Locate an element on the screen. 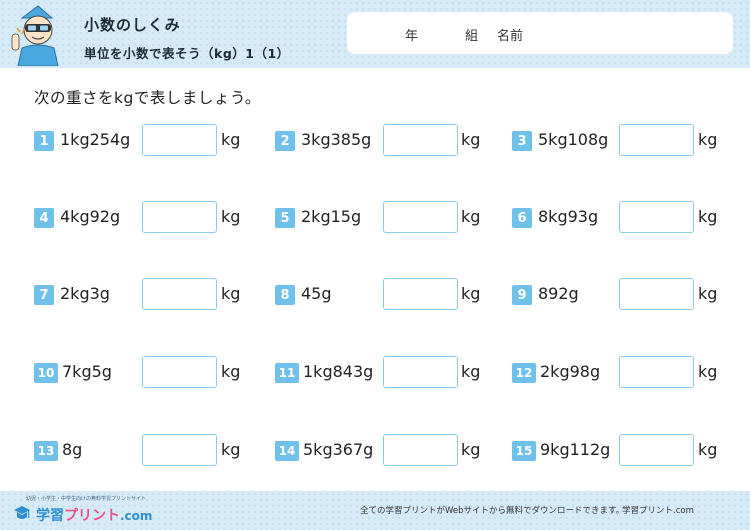 The height and width of the screenshot is (530, 750). problem-item: 10 7kg5g kg is located at coordinates (141, 373).